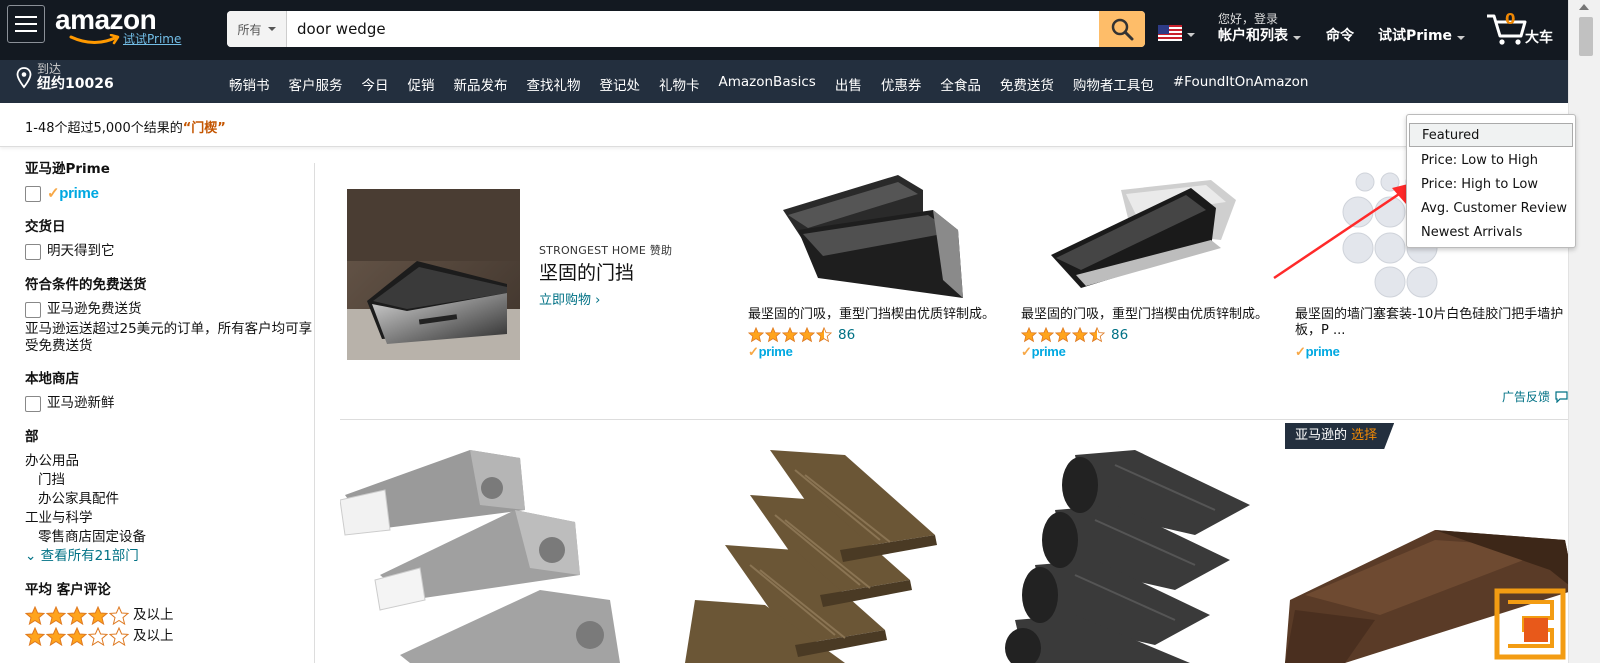  What do you see at coordinates (33, 403) in the screenshot?
I see `amazon-fresh-checkbox` at bounding box center [33, 403].